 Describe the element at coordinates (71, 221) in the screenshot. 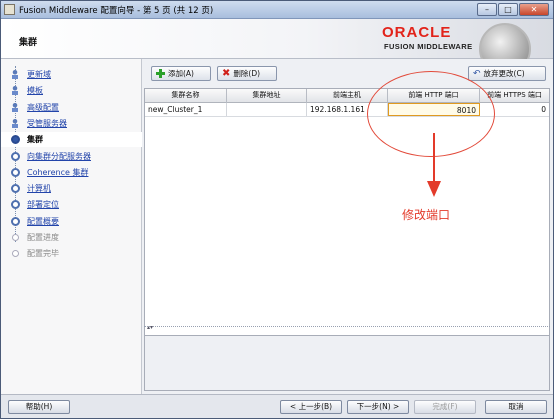

I see `step-item: 配置概要` at that location.